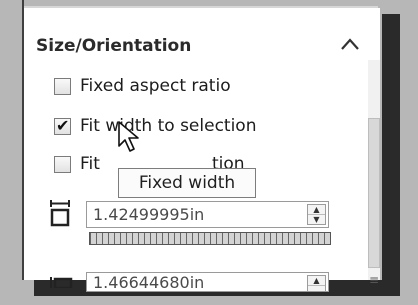 The image size is (418, 305). Describe the element at coordinates (23, 140) in the screenshot. I see `panel-border` at that location.